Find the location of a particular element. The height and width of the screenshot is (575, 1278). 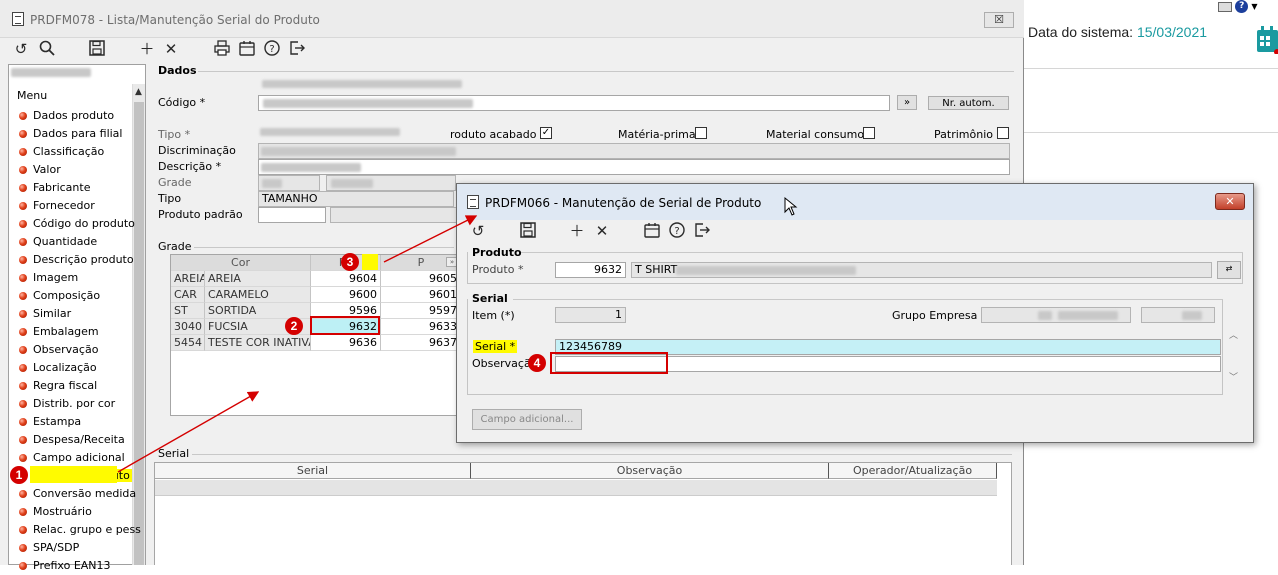

annotation-badge-3: 3 is located at coordinates (350, 262).